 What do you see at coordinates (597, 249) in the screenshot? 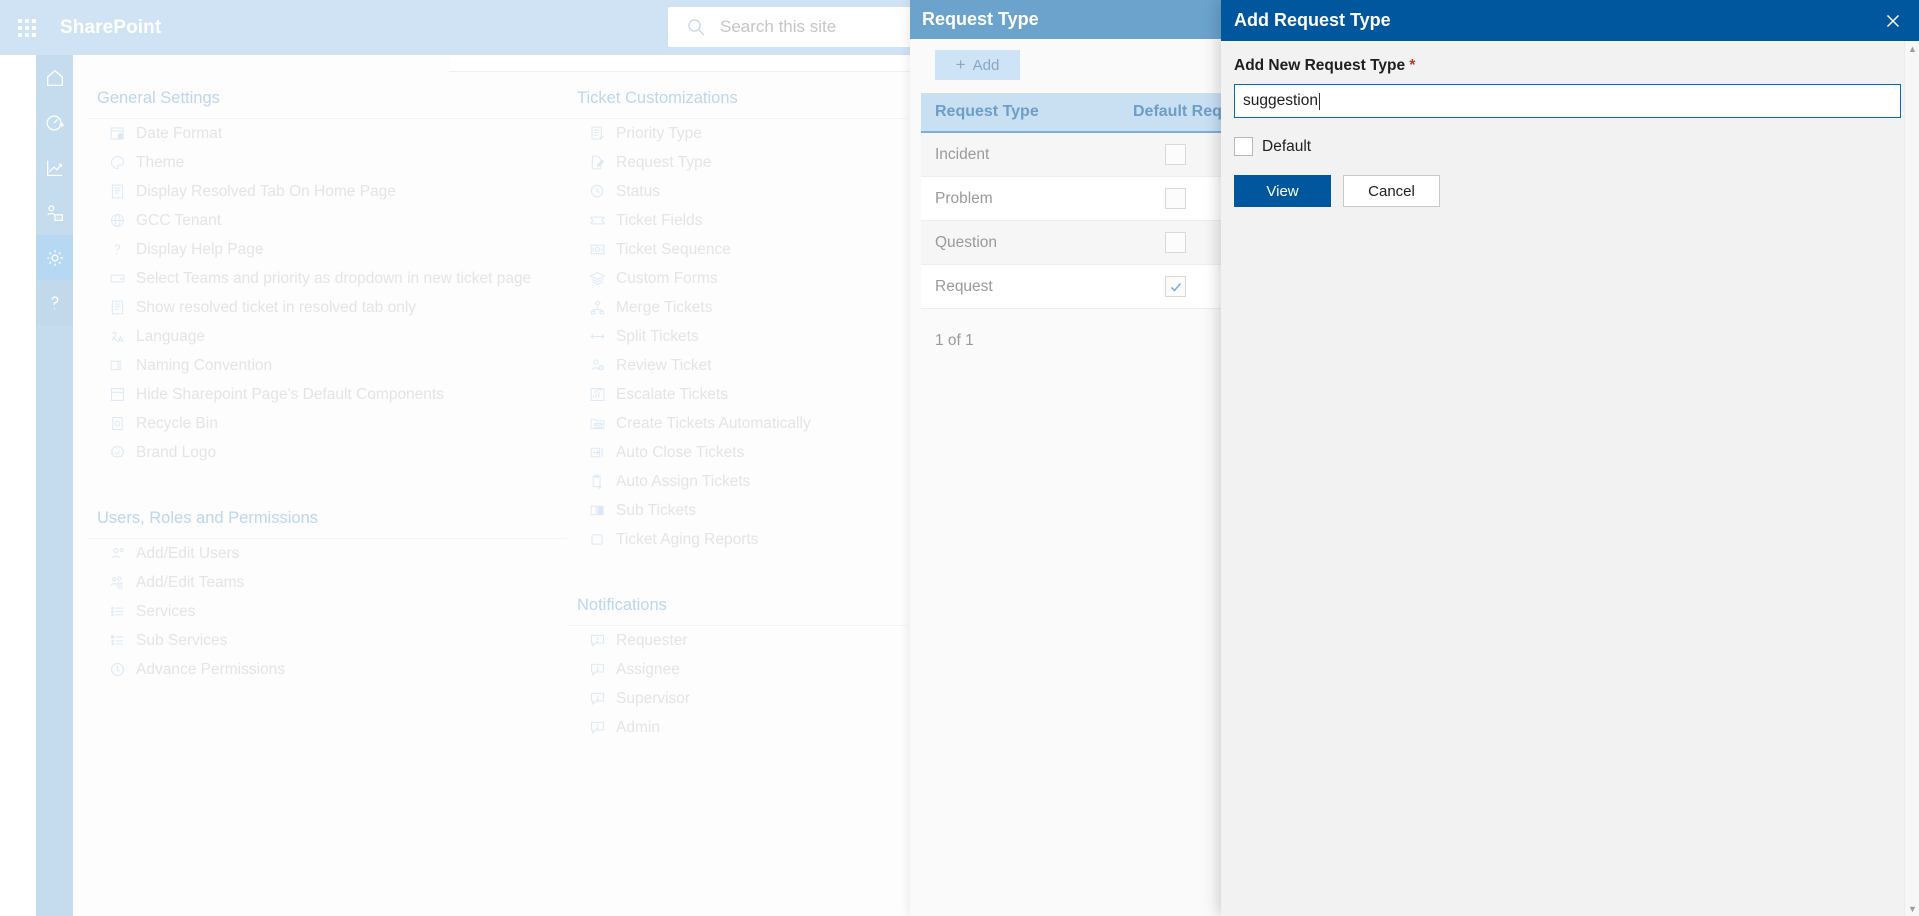
I see `sequence-icon` at bounding box center [597, 249].